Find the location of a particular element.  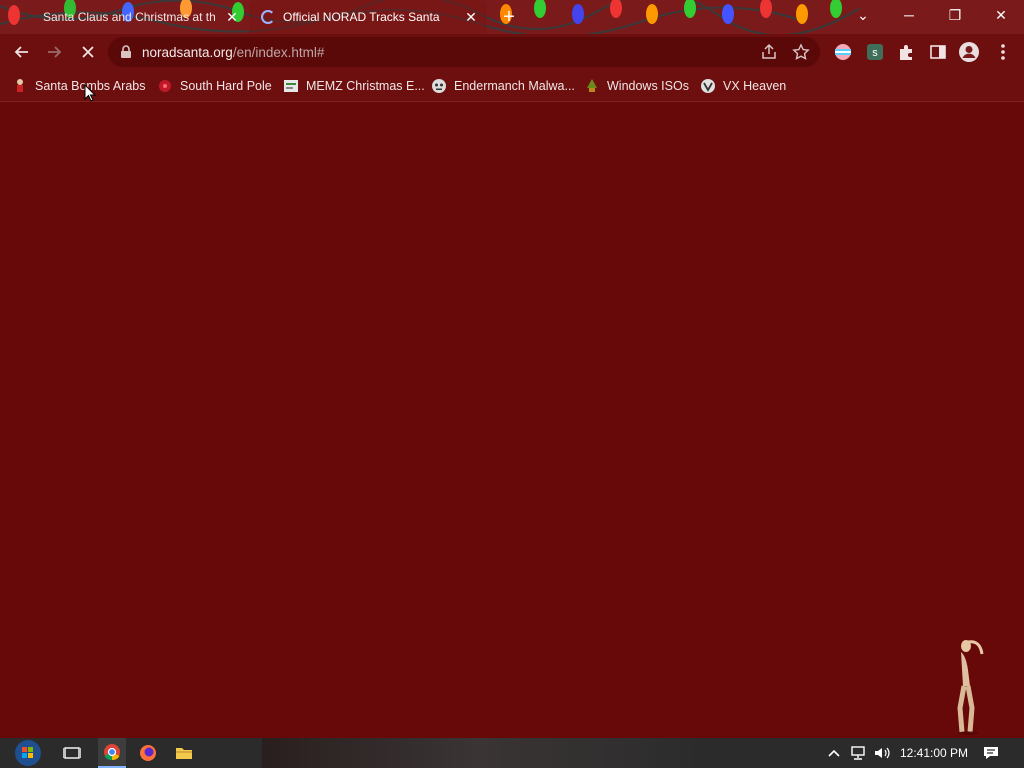

red-flower-icon is located at coordinates (165, 86).